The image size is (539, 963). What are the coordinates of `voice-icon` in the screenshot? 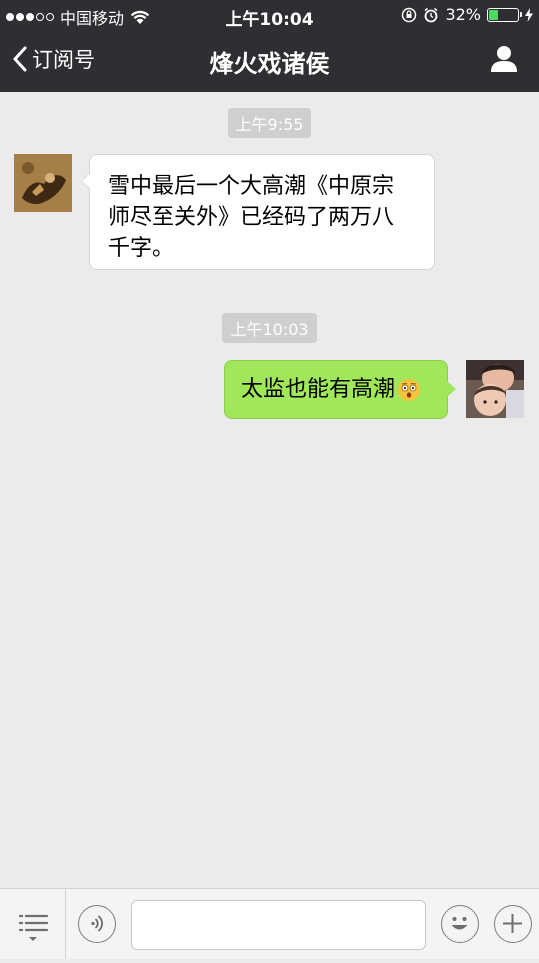 It's located at (97, 923).